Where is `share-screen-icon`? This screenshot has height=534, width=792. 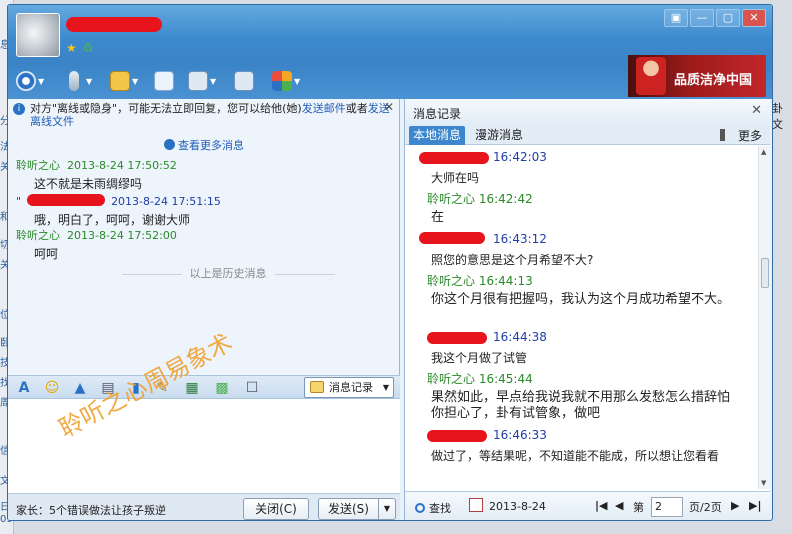 share-screen-icon is located at coordinates (244, 81).